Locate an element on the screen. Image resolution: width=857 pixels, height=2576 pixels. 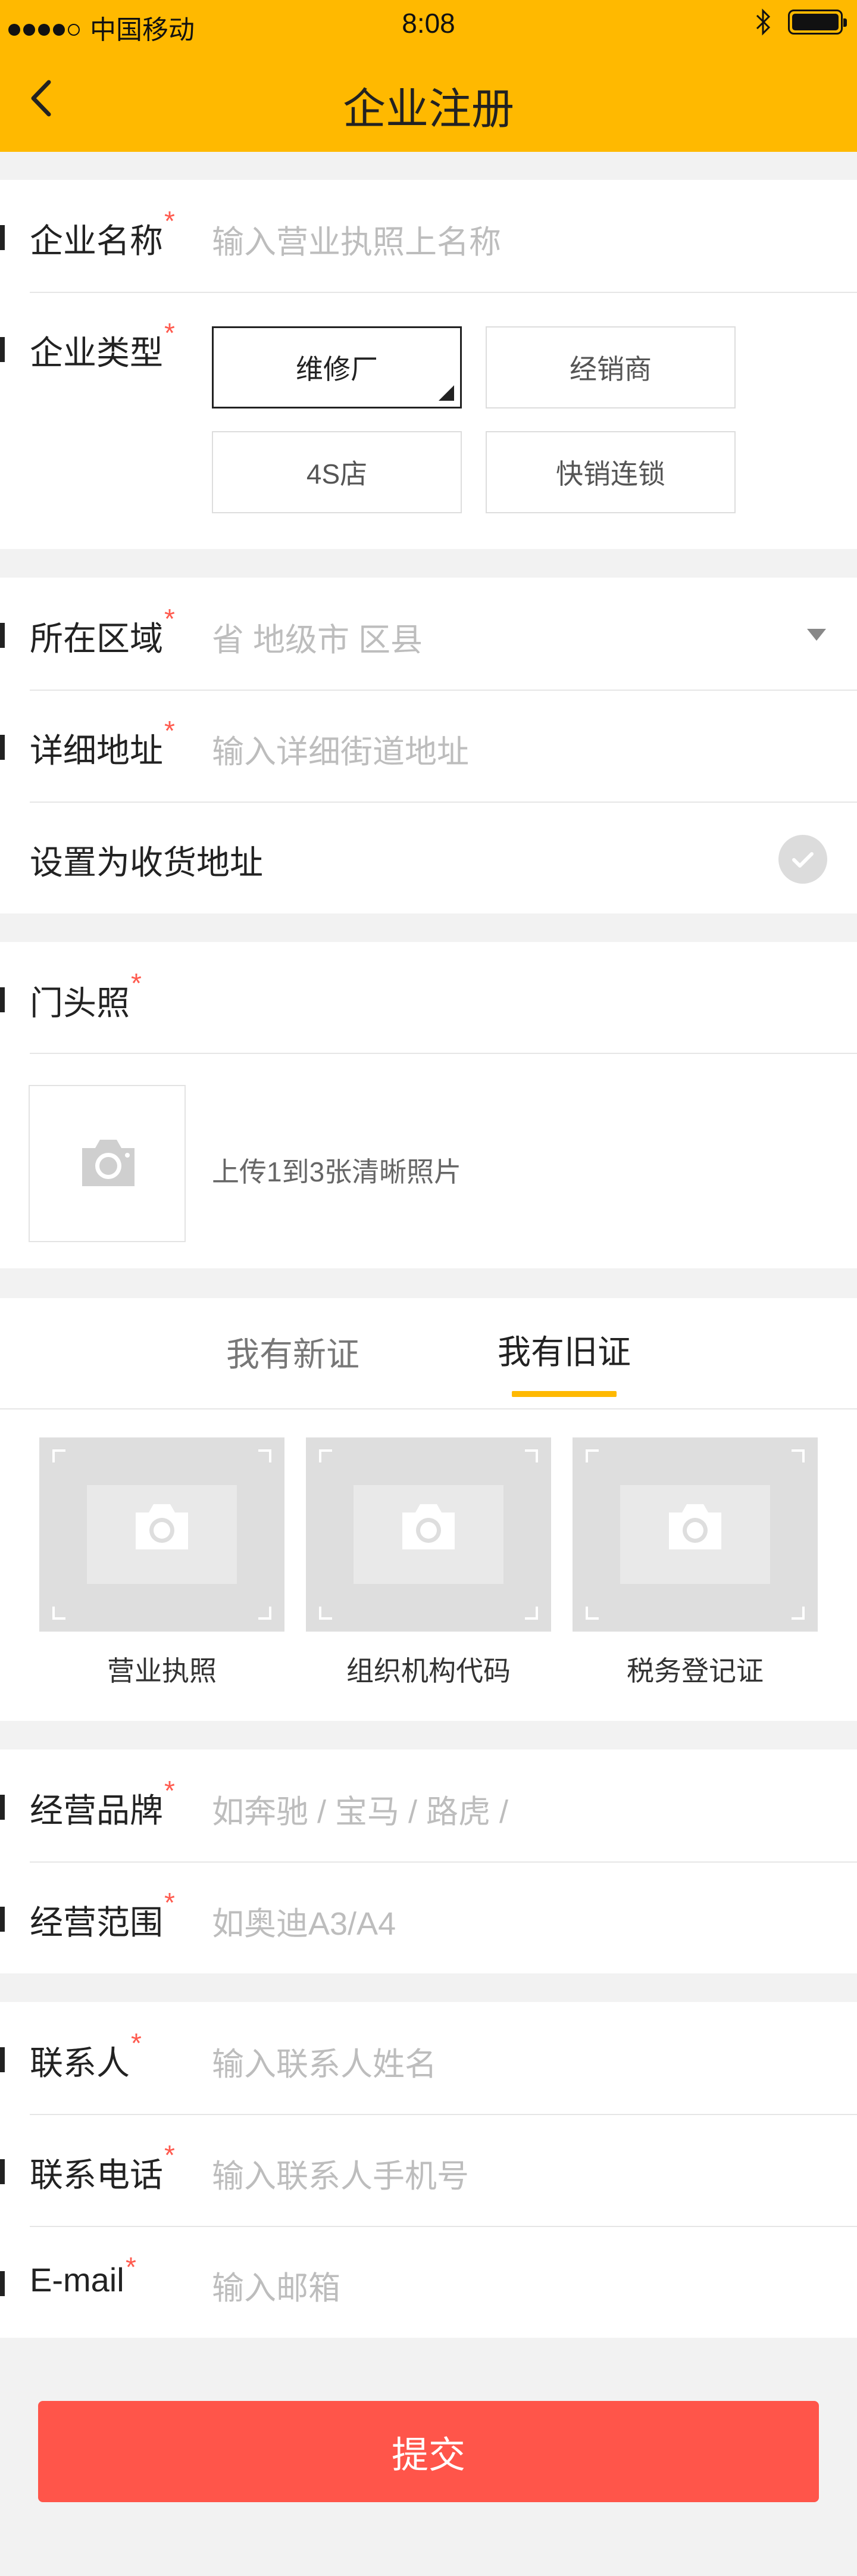
status-bar: 中国移动 8:08 is located at coordinates (428, 24).